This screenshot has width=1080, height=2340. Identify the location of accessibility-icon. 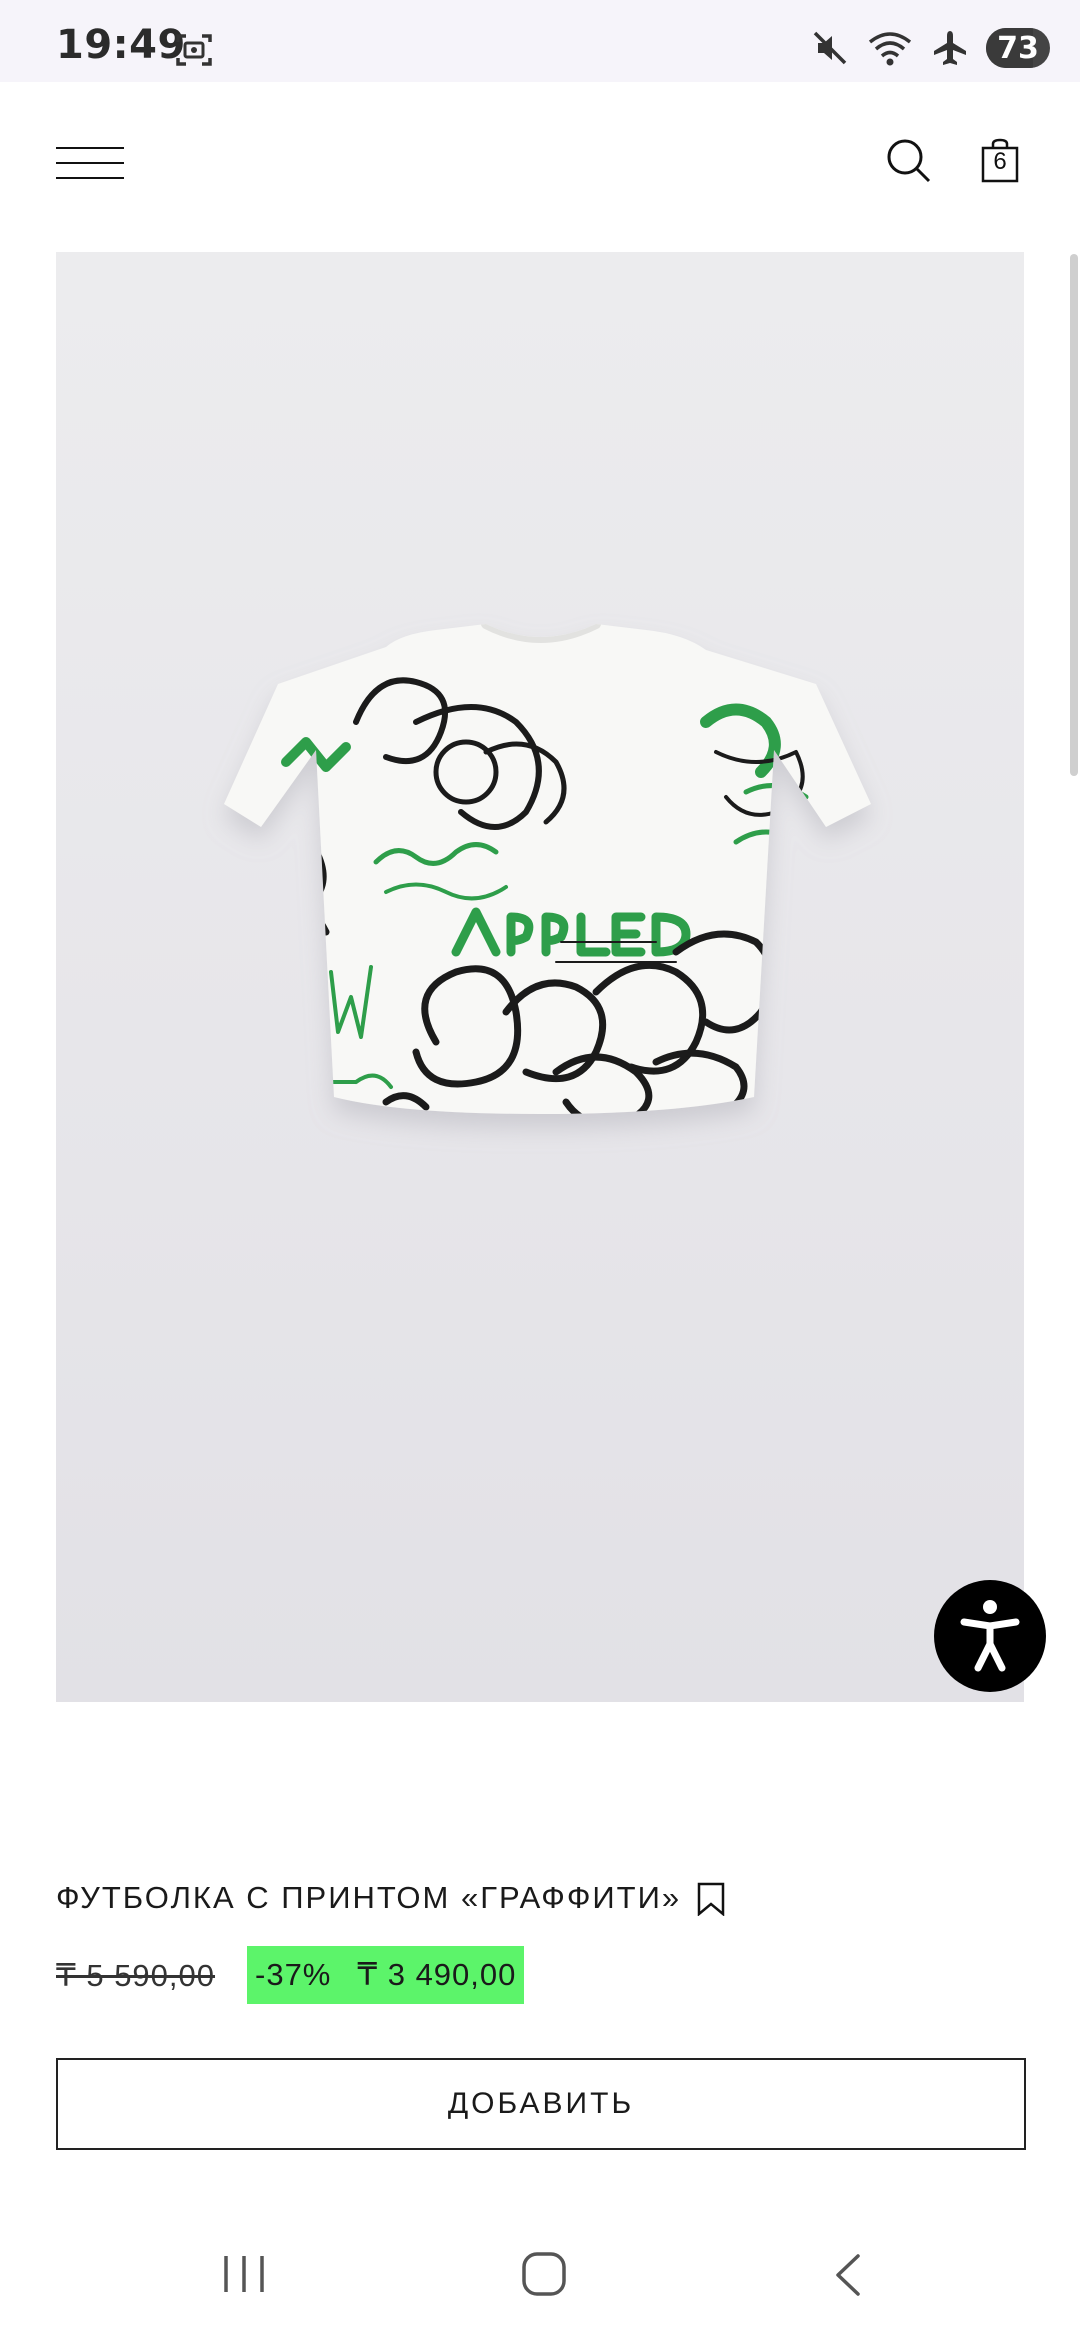
(990, 1636).